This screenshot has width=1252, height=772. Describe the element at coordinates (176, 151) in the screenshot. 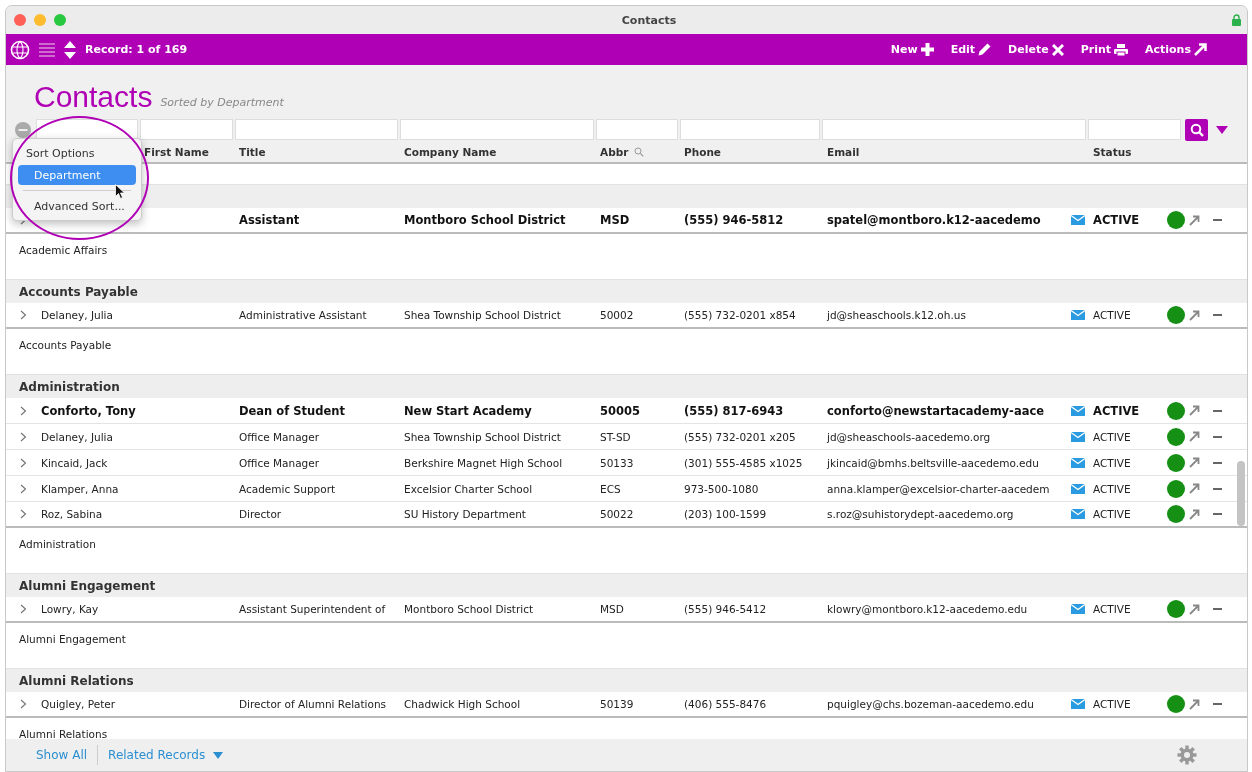

I see `column-header: First Name` at that location.